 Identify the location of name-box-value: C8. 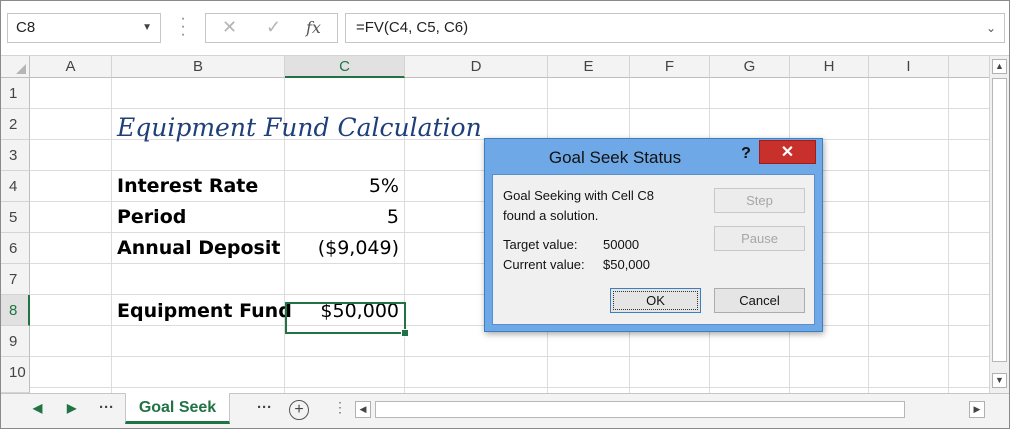
(26, 27).